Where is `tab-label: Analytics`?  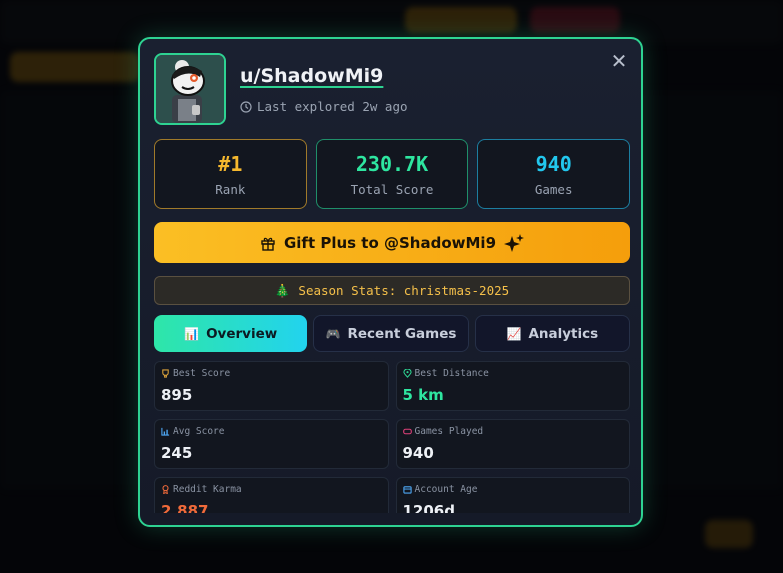
tab-label: Analytics is located at coordinates (563, 333).